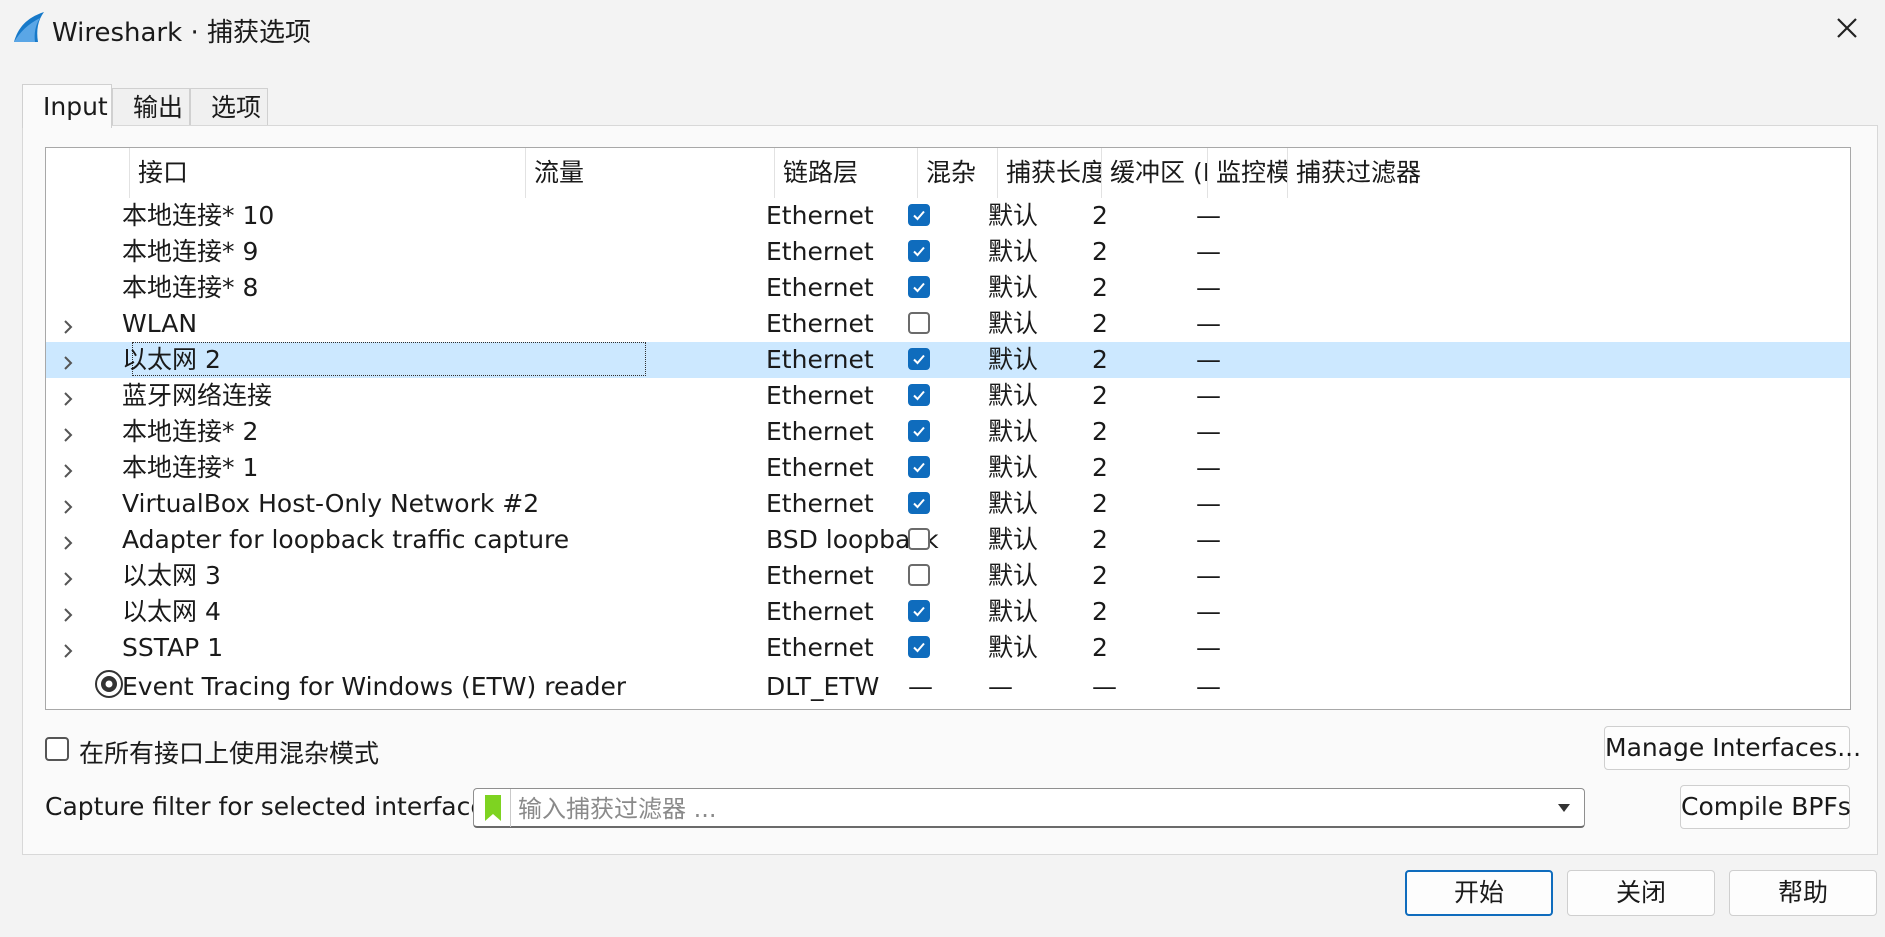  I want to click on snaplen-value: —, so click(1000, 686).